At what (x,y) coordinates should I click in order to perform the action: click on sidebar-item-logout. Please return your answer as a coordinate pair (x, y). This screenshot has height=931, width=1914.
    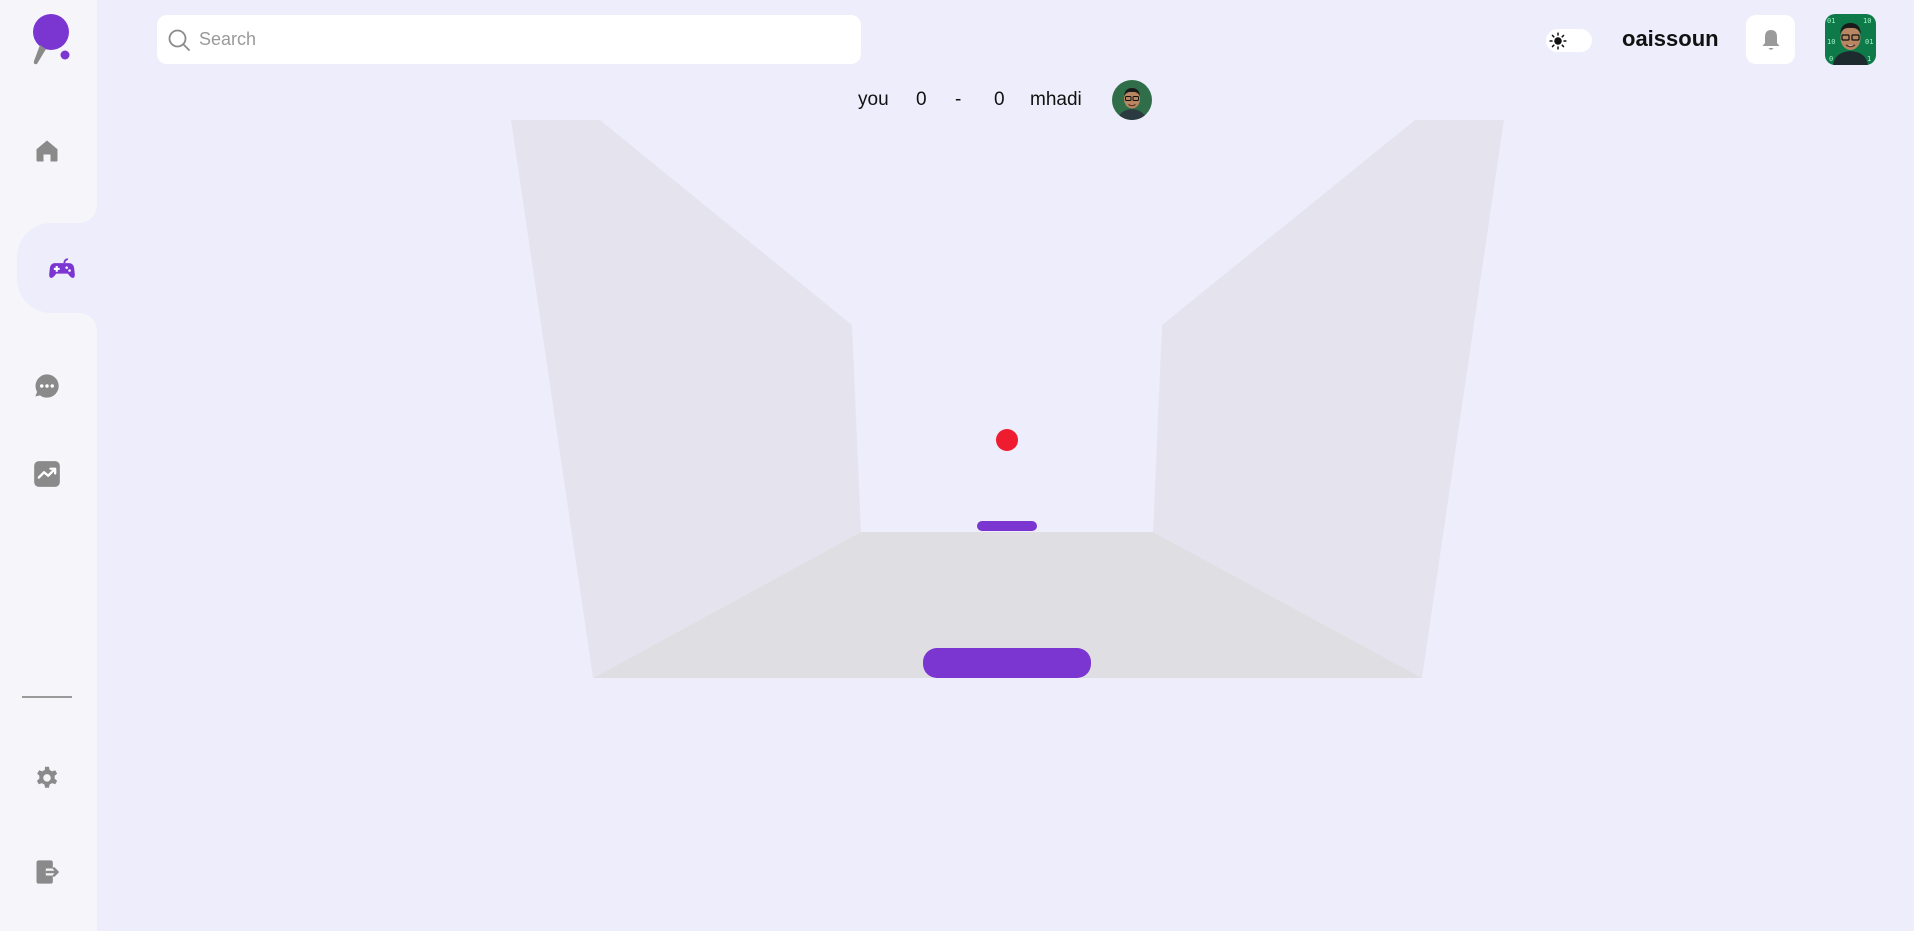
    Looking at the image, I should click on (47, 872).